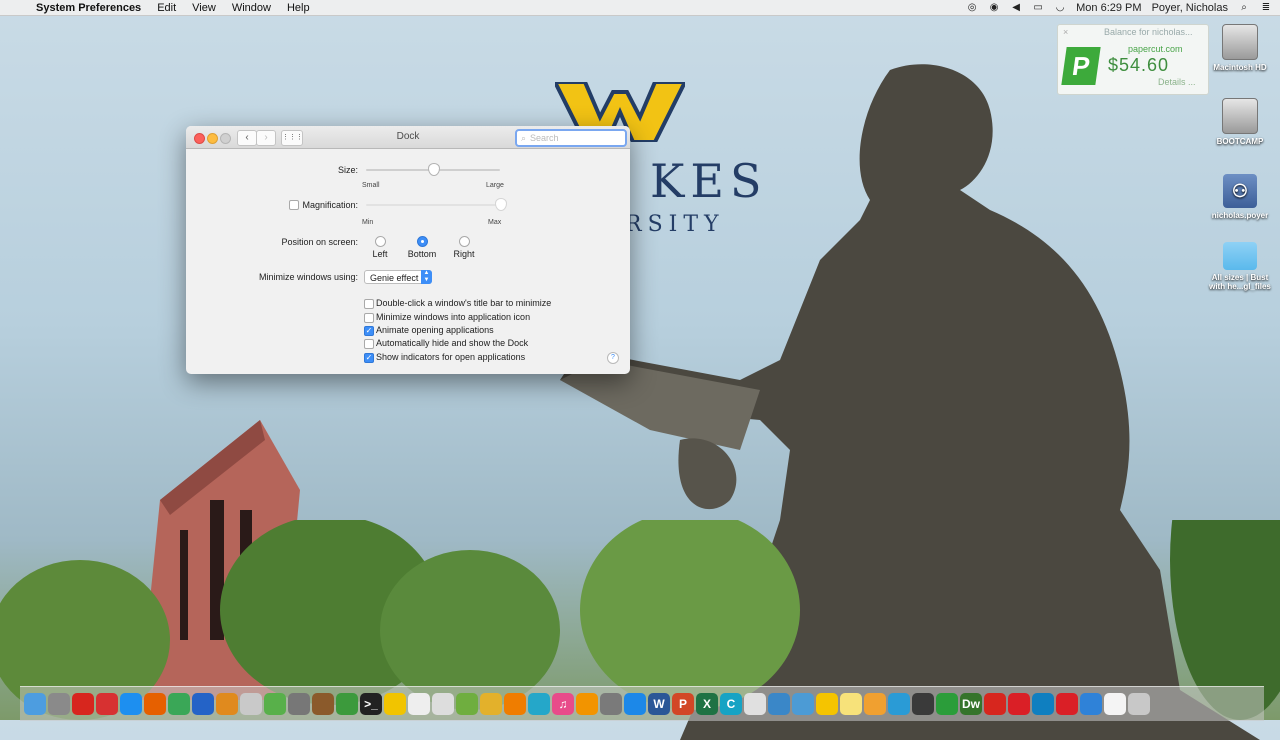 The width and height of the screenshot is (1280, 740). I want to click on powerpoint-dock-icon: P, so click(683, 704).